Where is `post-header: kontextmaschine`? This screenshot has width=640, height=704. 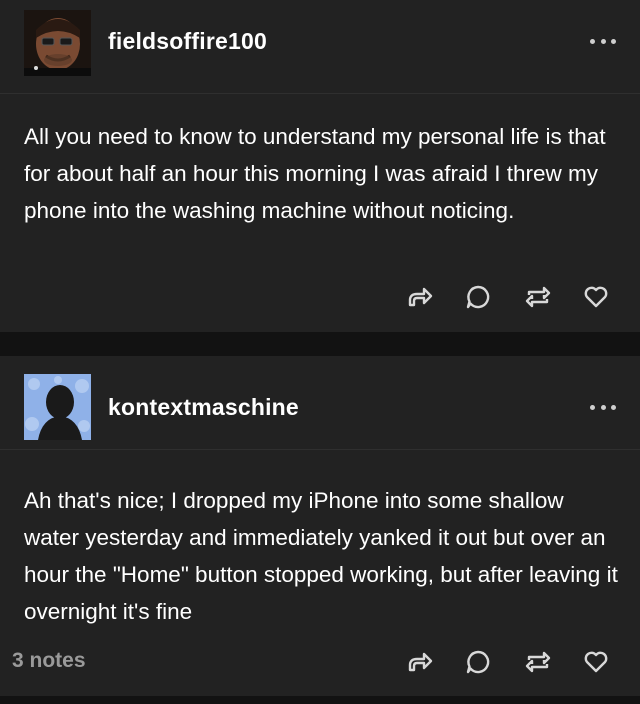
post-header: kontextmaschine is located at coordinates (320, 403).